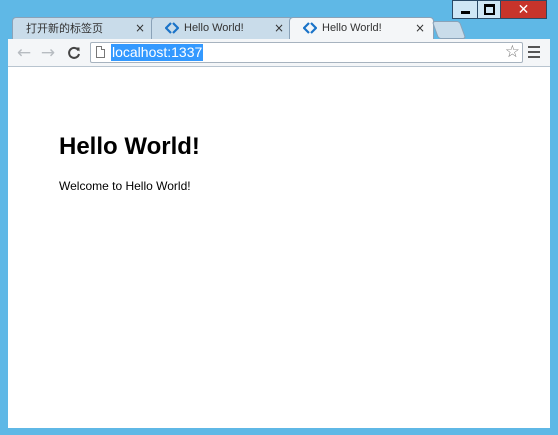 This screenshot has width=558, height=435. What do you see at coordinates (48, 53) in the screenshot?
I see `forward-button: →` at bounding box center [48, 53].